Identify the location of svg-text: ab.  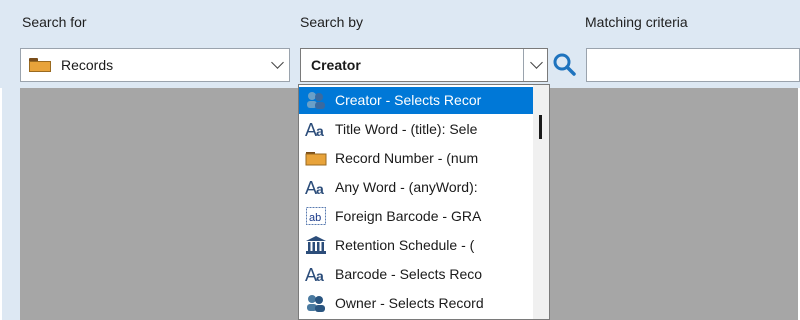
(315, 218).